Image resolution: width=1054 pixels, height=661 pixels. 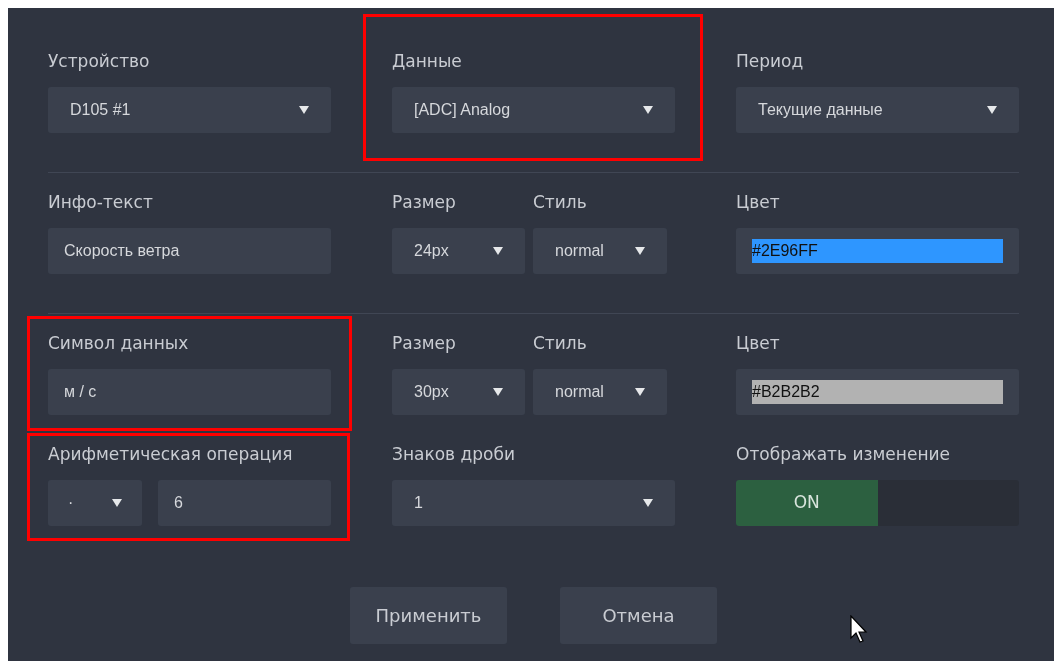 I want to click on color-field: #B2B2B2, so click(x=877, y=392).